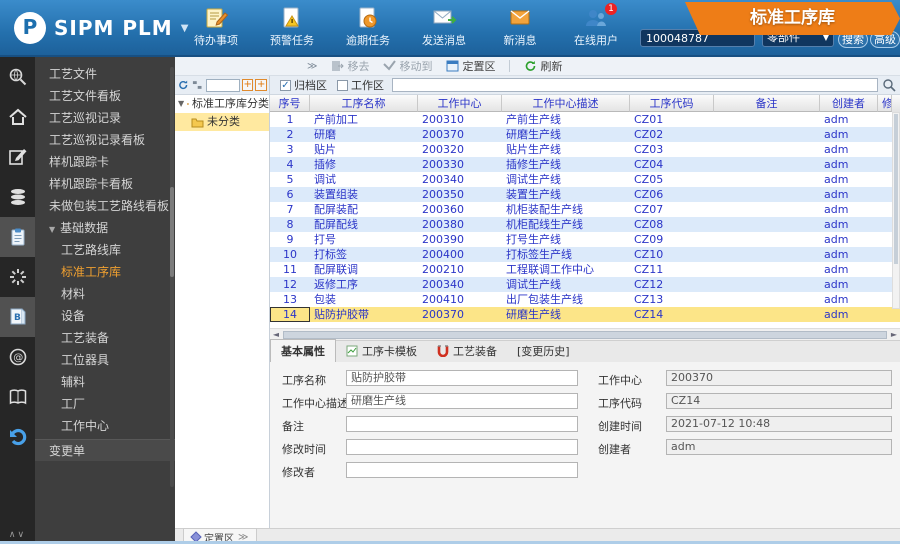 The image size is (900, 544). I want to click on report-icon: B, so click(17, 317).